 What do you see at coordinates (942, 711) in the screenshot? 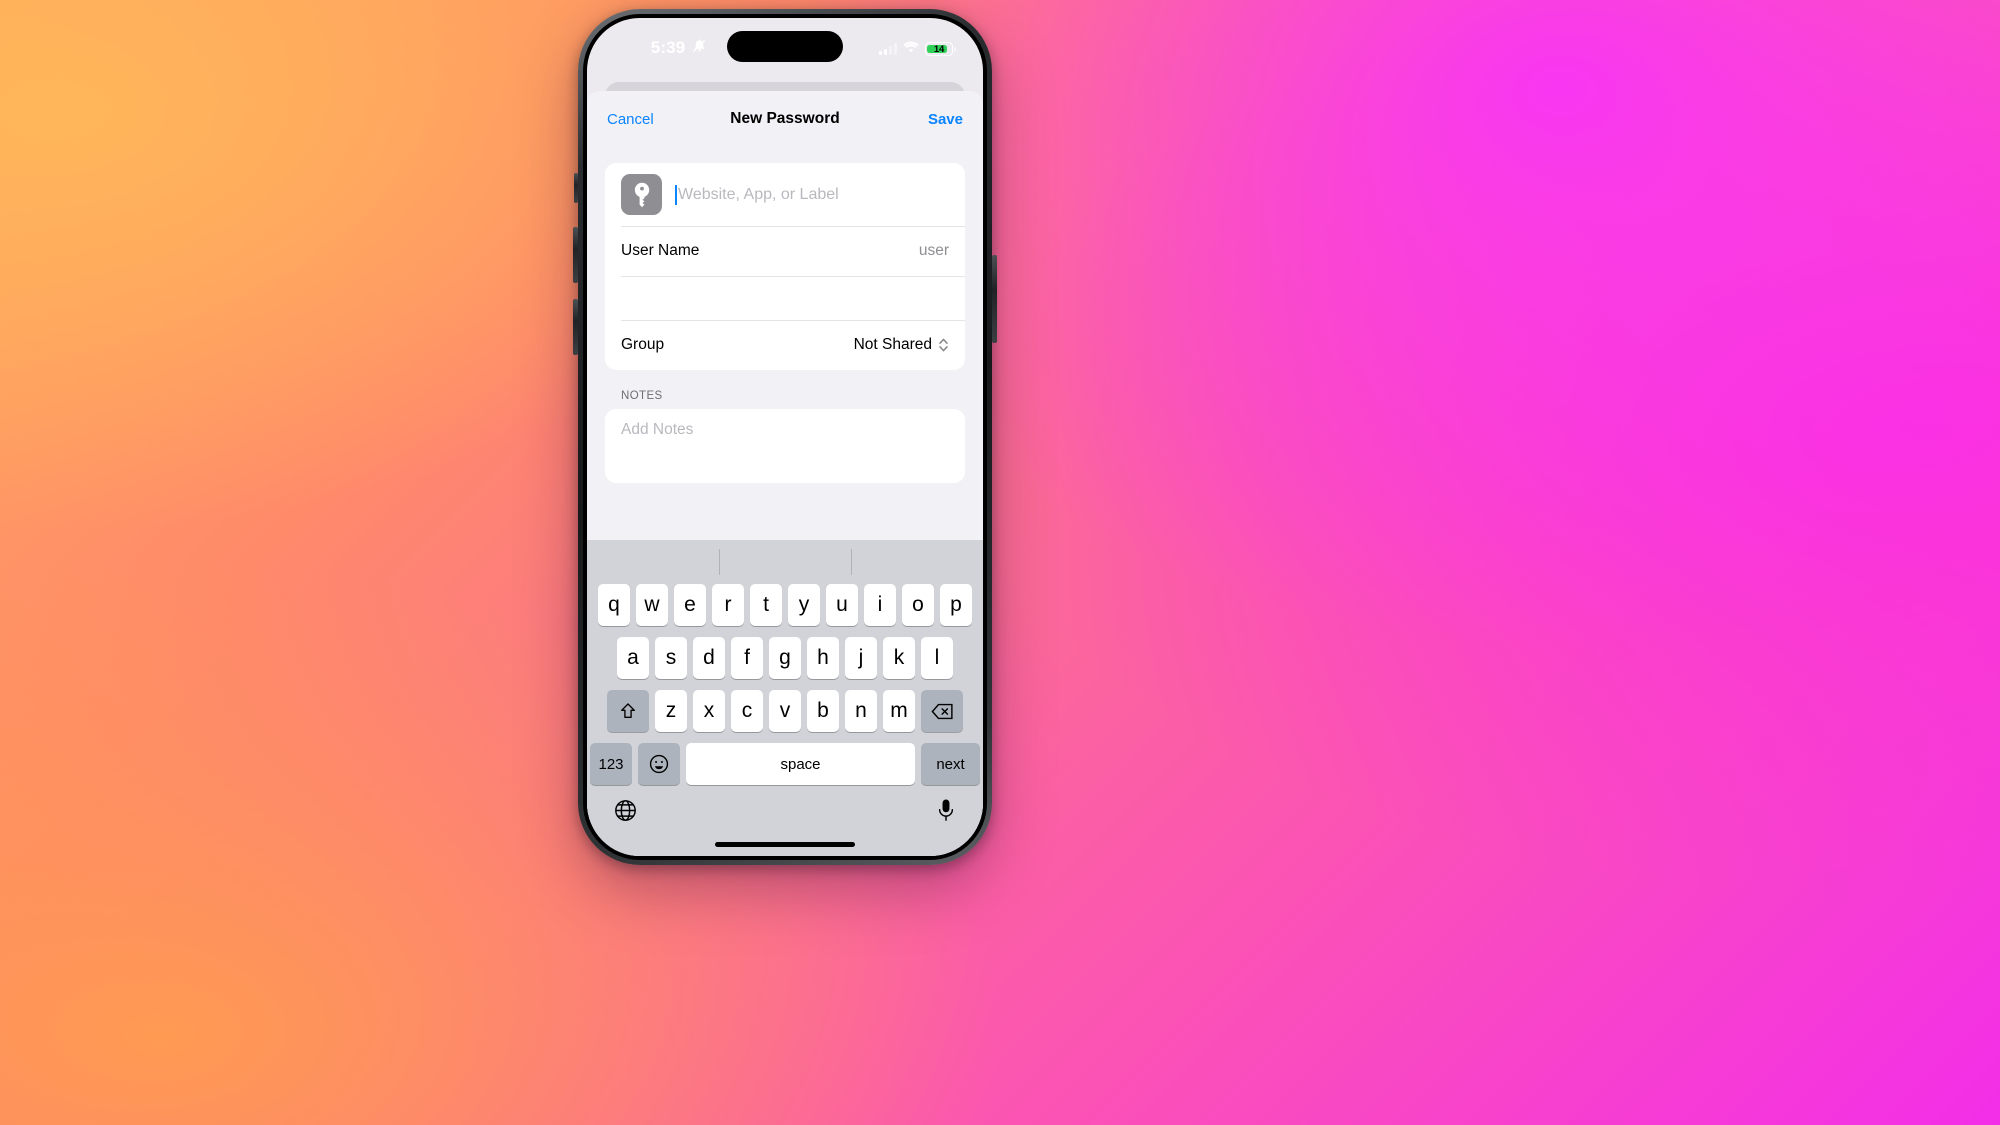
I see `backspace-key` at bounding box center [942, 711].